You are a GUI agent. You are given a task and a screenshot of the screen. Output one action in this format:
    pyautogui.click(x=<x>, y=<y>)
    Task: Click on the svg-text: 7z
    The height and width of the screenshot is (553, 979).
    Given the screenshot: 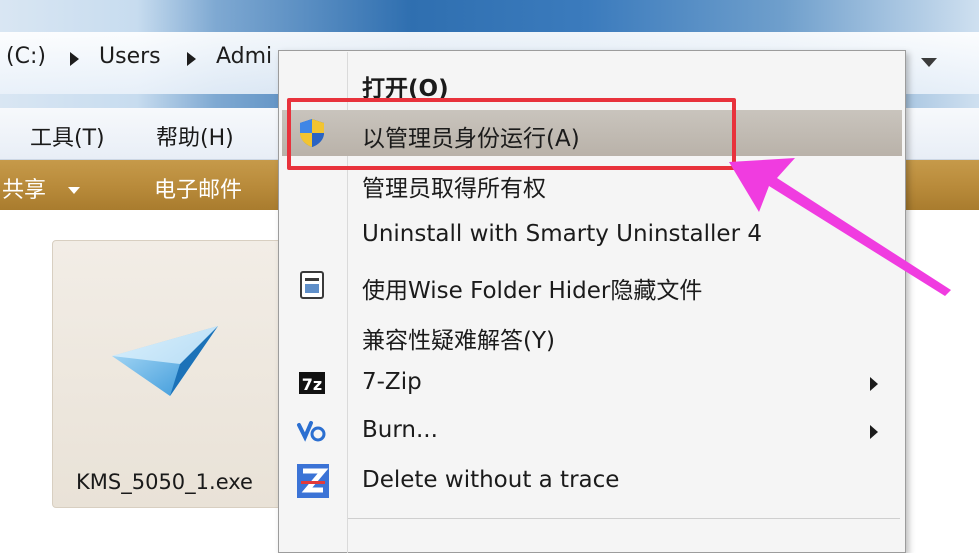 What is the action you would take?
    pyautogui.click(x=312, y=384)
    